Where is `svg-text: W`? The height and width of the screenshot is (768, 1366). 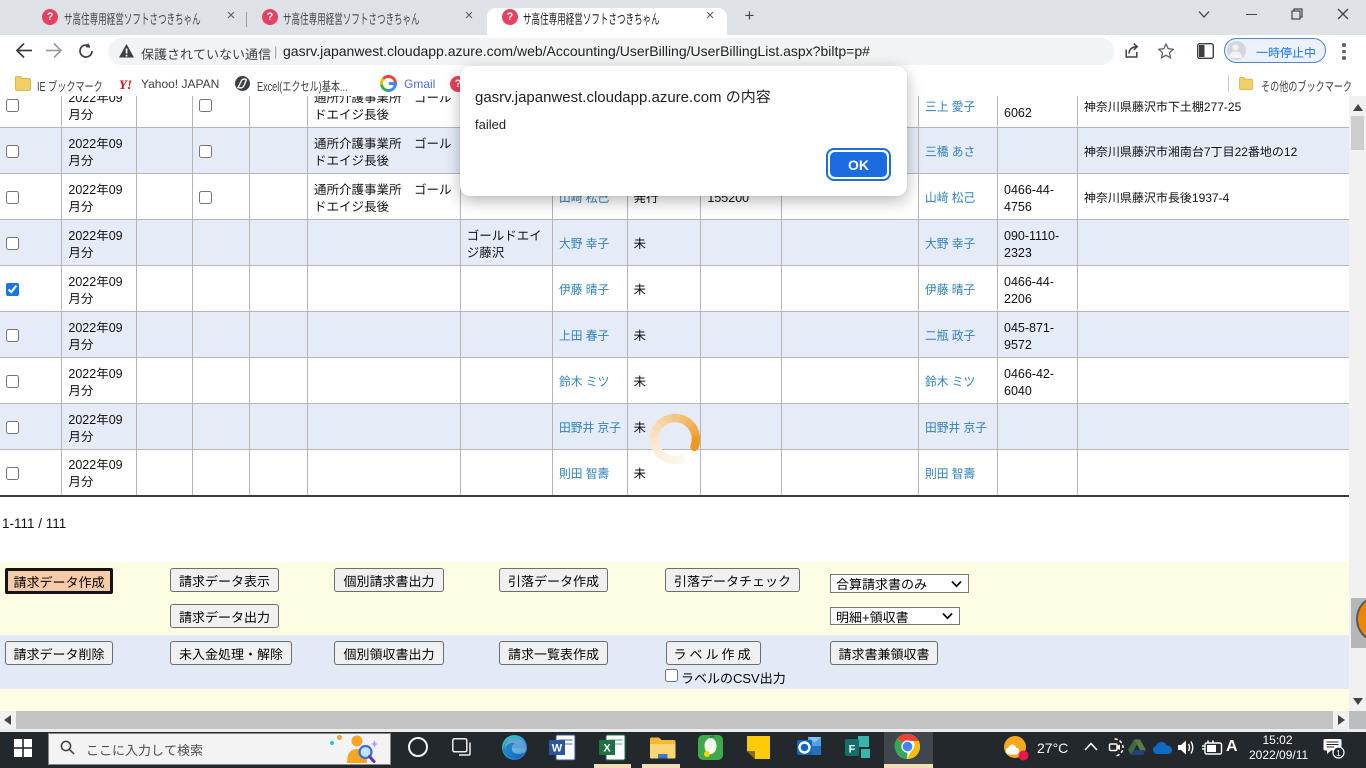 svg-text: W is located at coordinates (557, 749).